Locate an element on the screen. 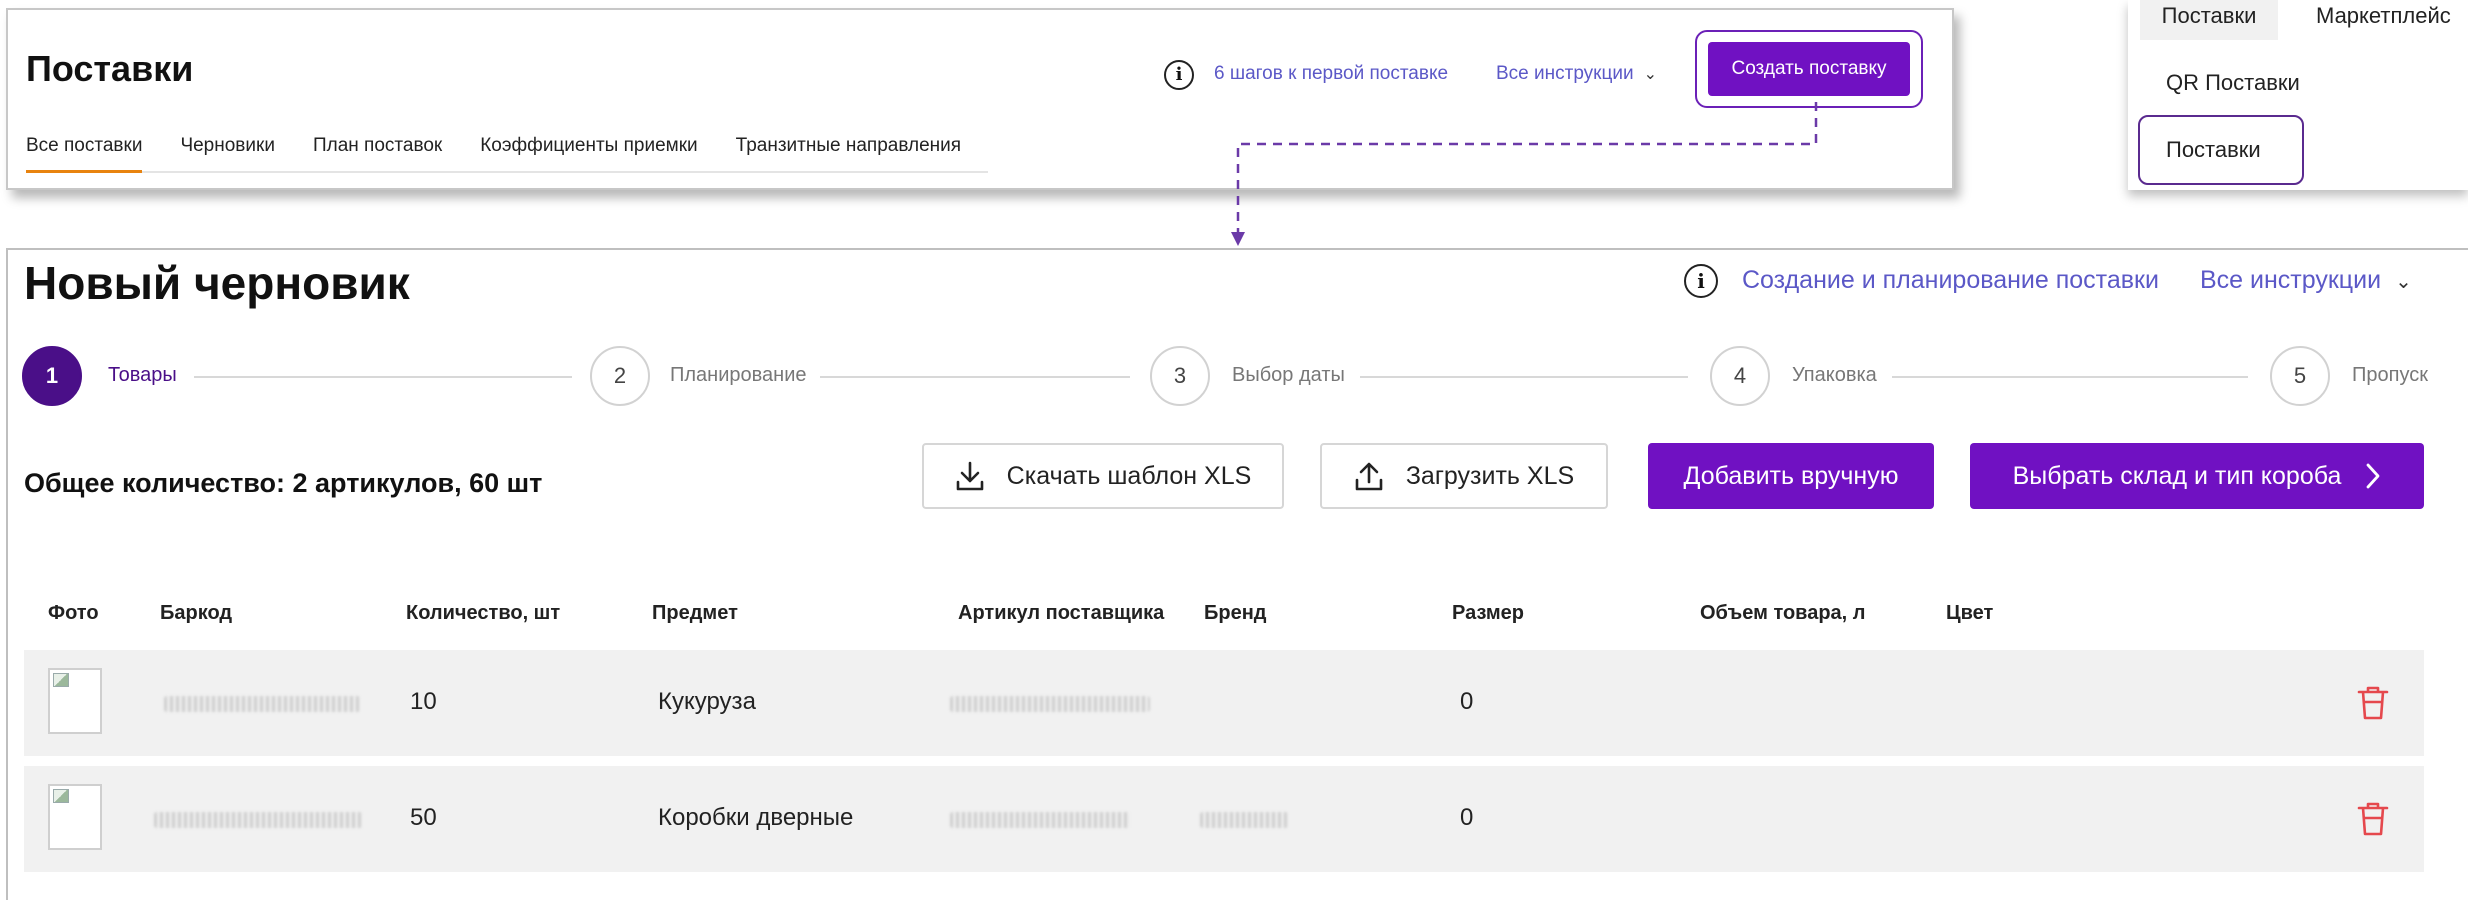 This screenshot has width=2468, height=900. column-brand: Бренд is located at coordinates (1235, 613).